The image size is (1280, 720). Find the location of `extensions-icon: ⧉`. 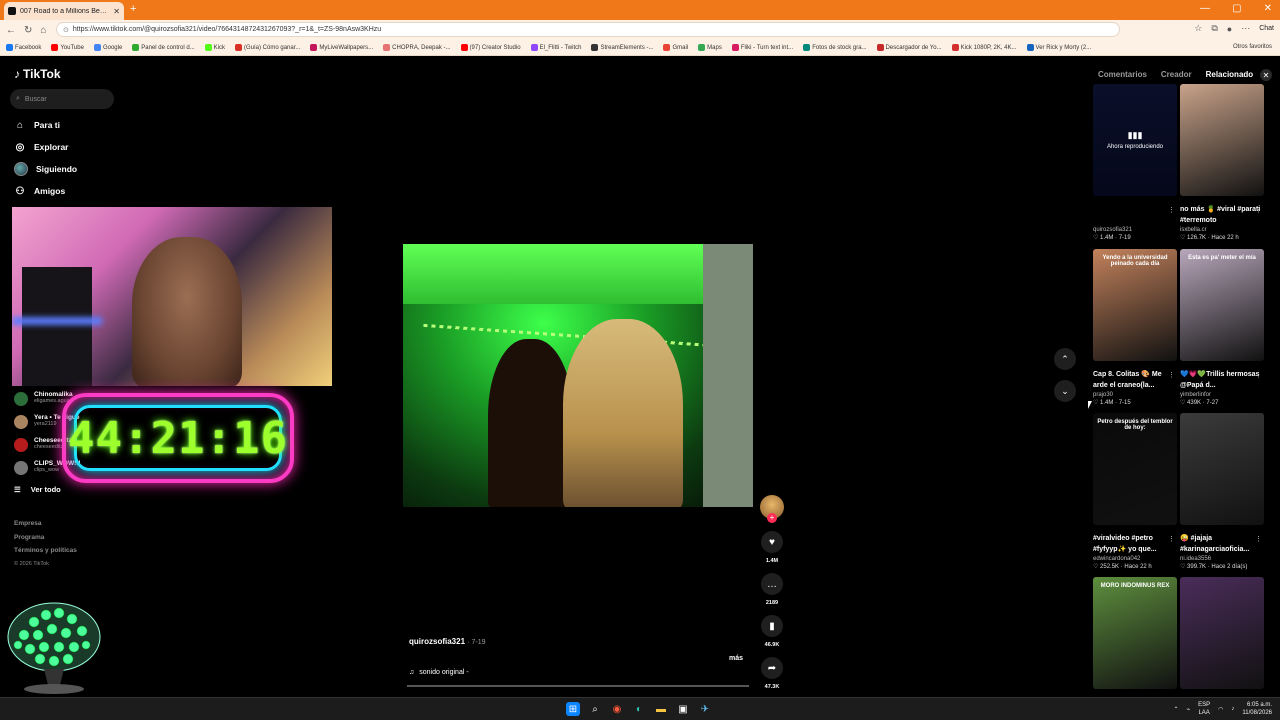

extensions-icon: ⧉ is located at coordinates (1214, 28).